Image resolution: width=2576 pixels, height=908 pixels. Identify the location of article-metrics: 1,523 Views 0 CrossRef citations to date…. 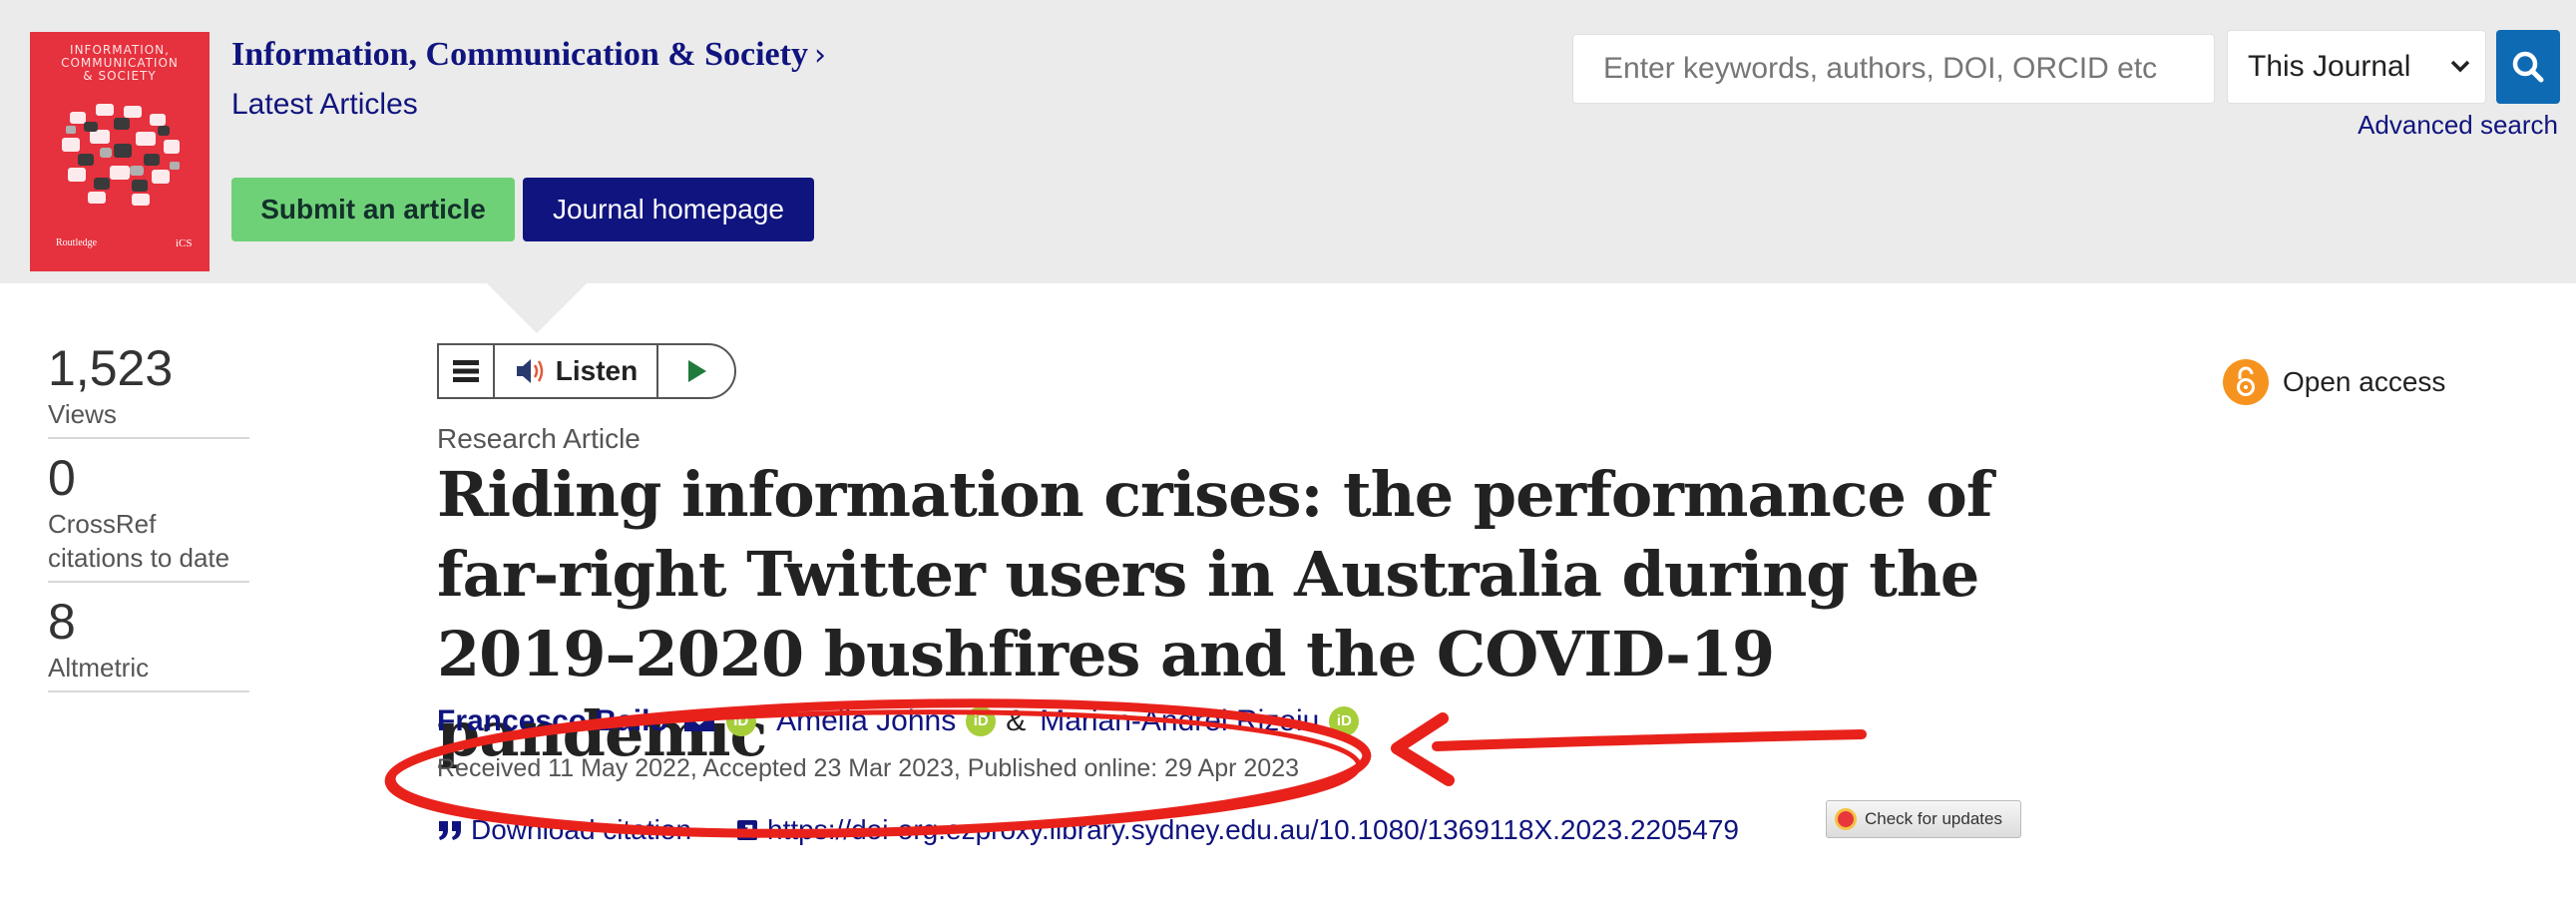
(148, 520).